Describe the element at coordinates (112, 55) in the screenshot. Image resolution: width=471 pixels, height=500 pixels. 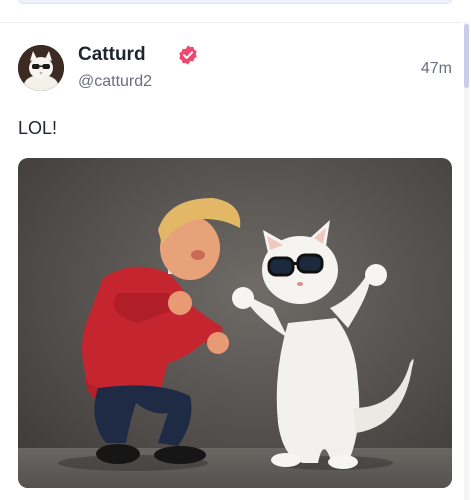
I see `author-name: Catturd` at that location.